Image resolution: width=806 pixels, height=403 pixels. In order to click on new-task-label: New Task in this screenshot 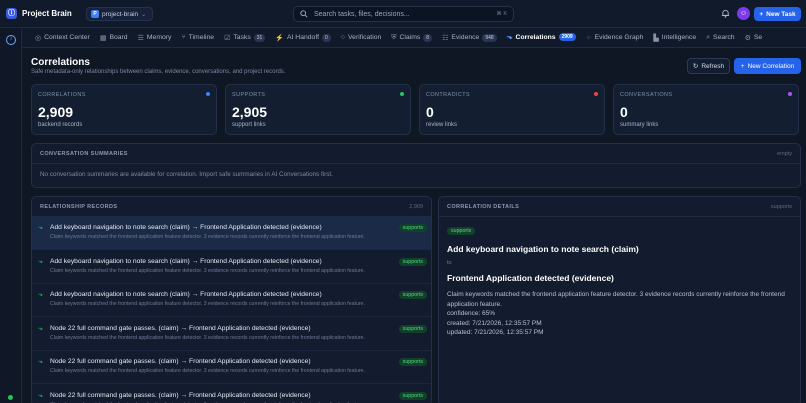, I will do `click(781, 14)`.